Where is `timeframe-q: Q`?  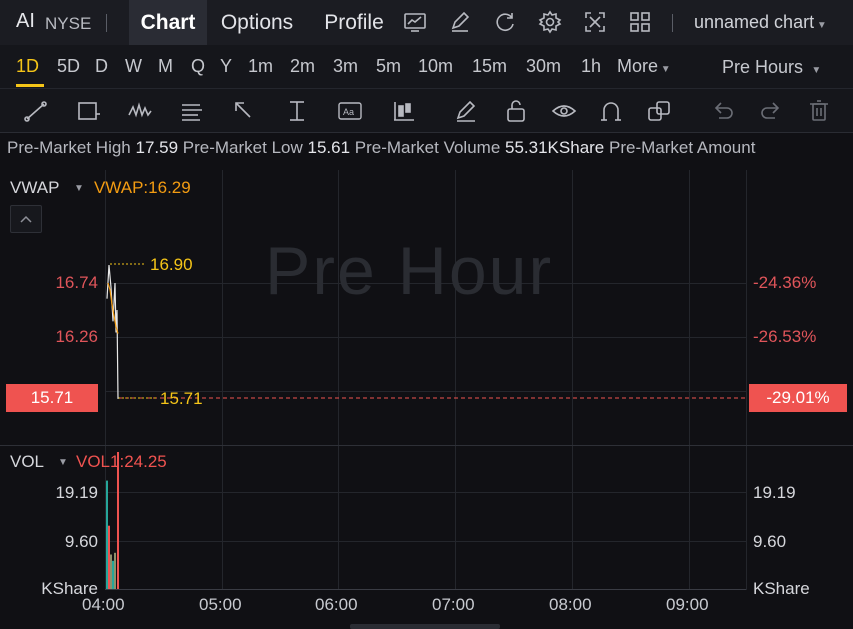
timeframe-q: Q is located at coordinates (198, 66).